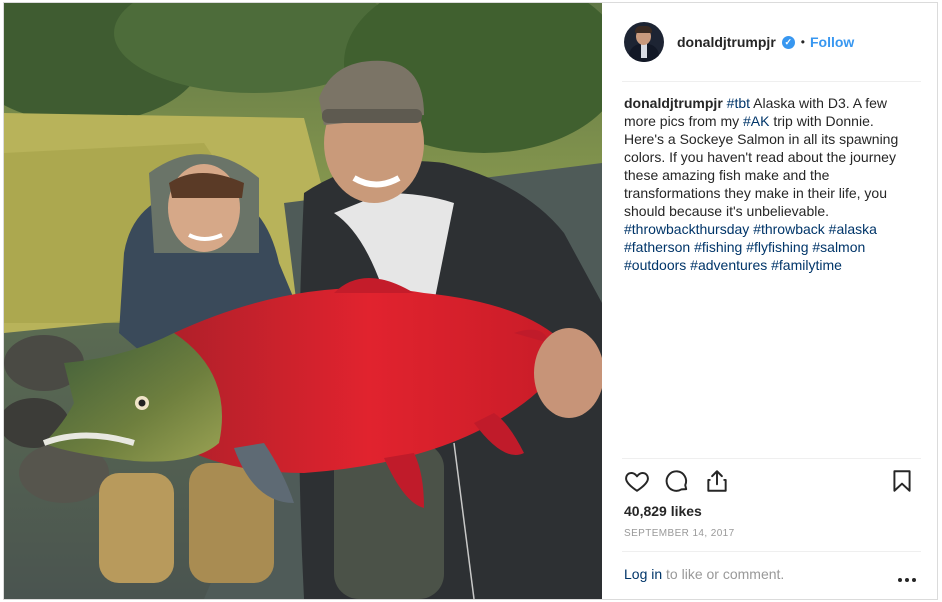 The height and width of the screenshot is (602, 942). Describe the element at coordinates (718, 482) in the screenshot. I see `share-icon` at that location.